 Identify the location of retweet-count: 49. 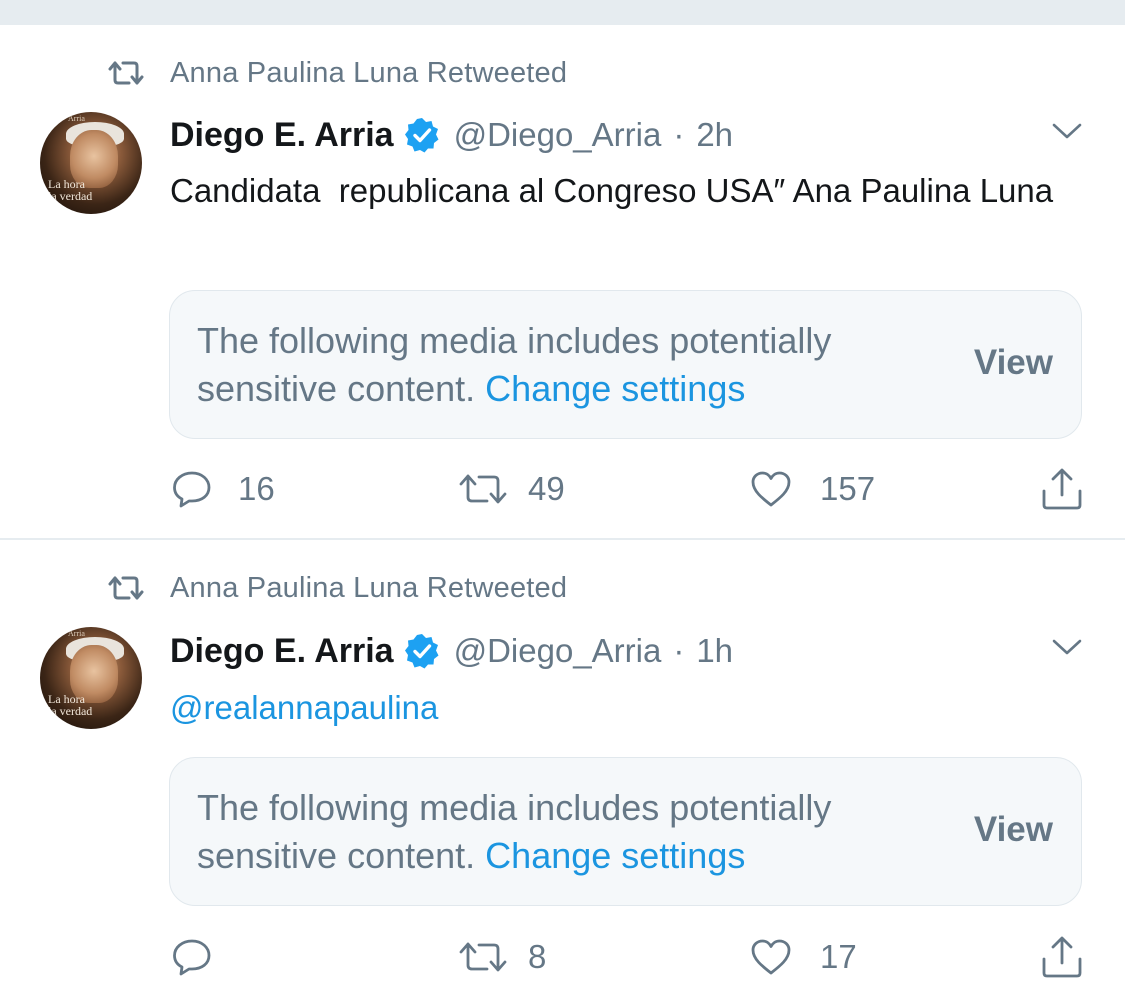
(546, 488).